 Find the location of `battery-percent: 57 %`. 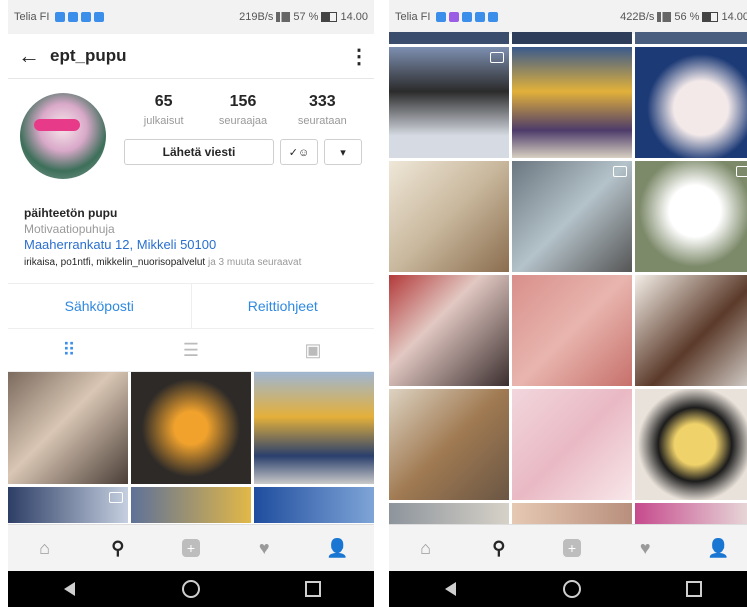

battery-percent: 57 % is located at coordinates (306, 17).